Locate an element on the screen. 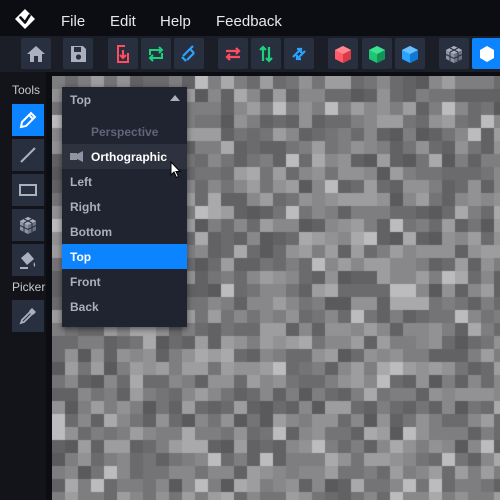  flip-horizontal-button is located at coordinates (233, 53).